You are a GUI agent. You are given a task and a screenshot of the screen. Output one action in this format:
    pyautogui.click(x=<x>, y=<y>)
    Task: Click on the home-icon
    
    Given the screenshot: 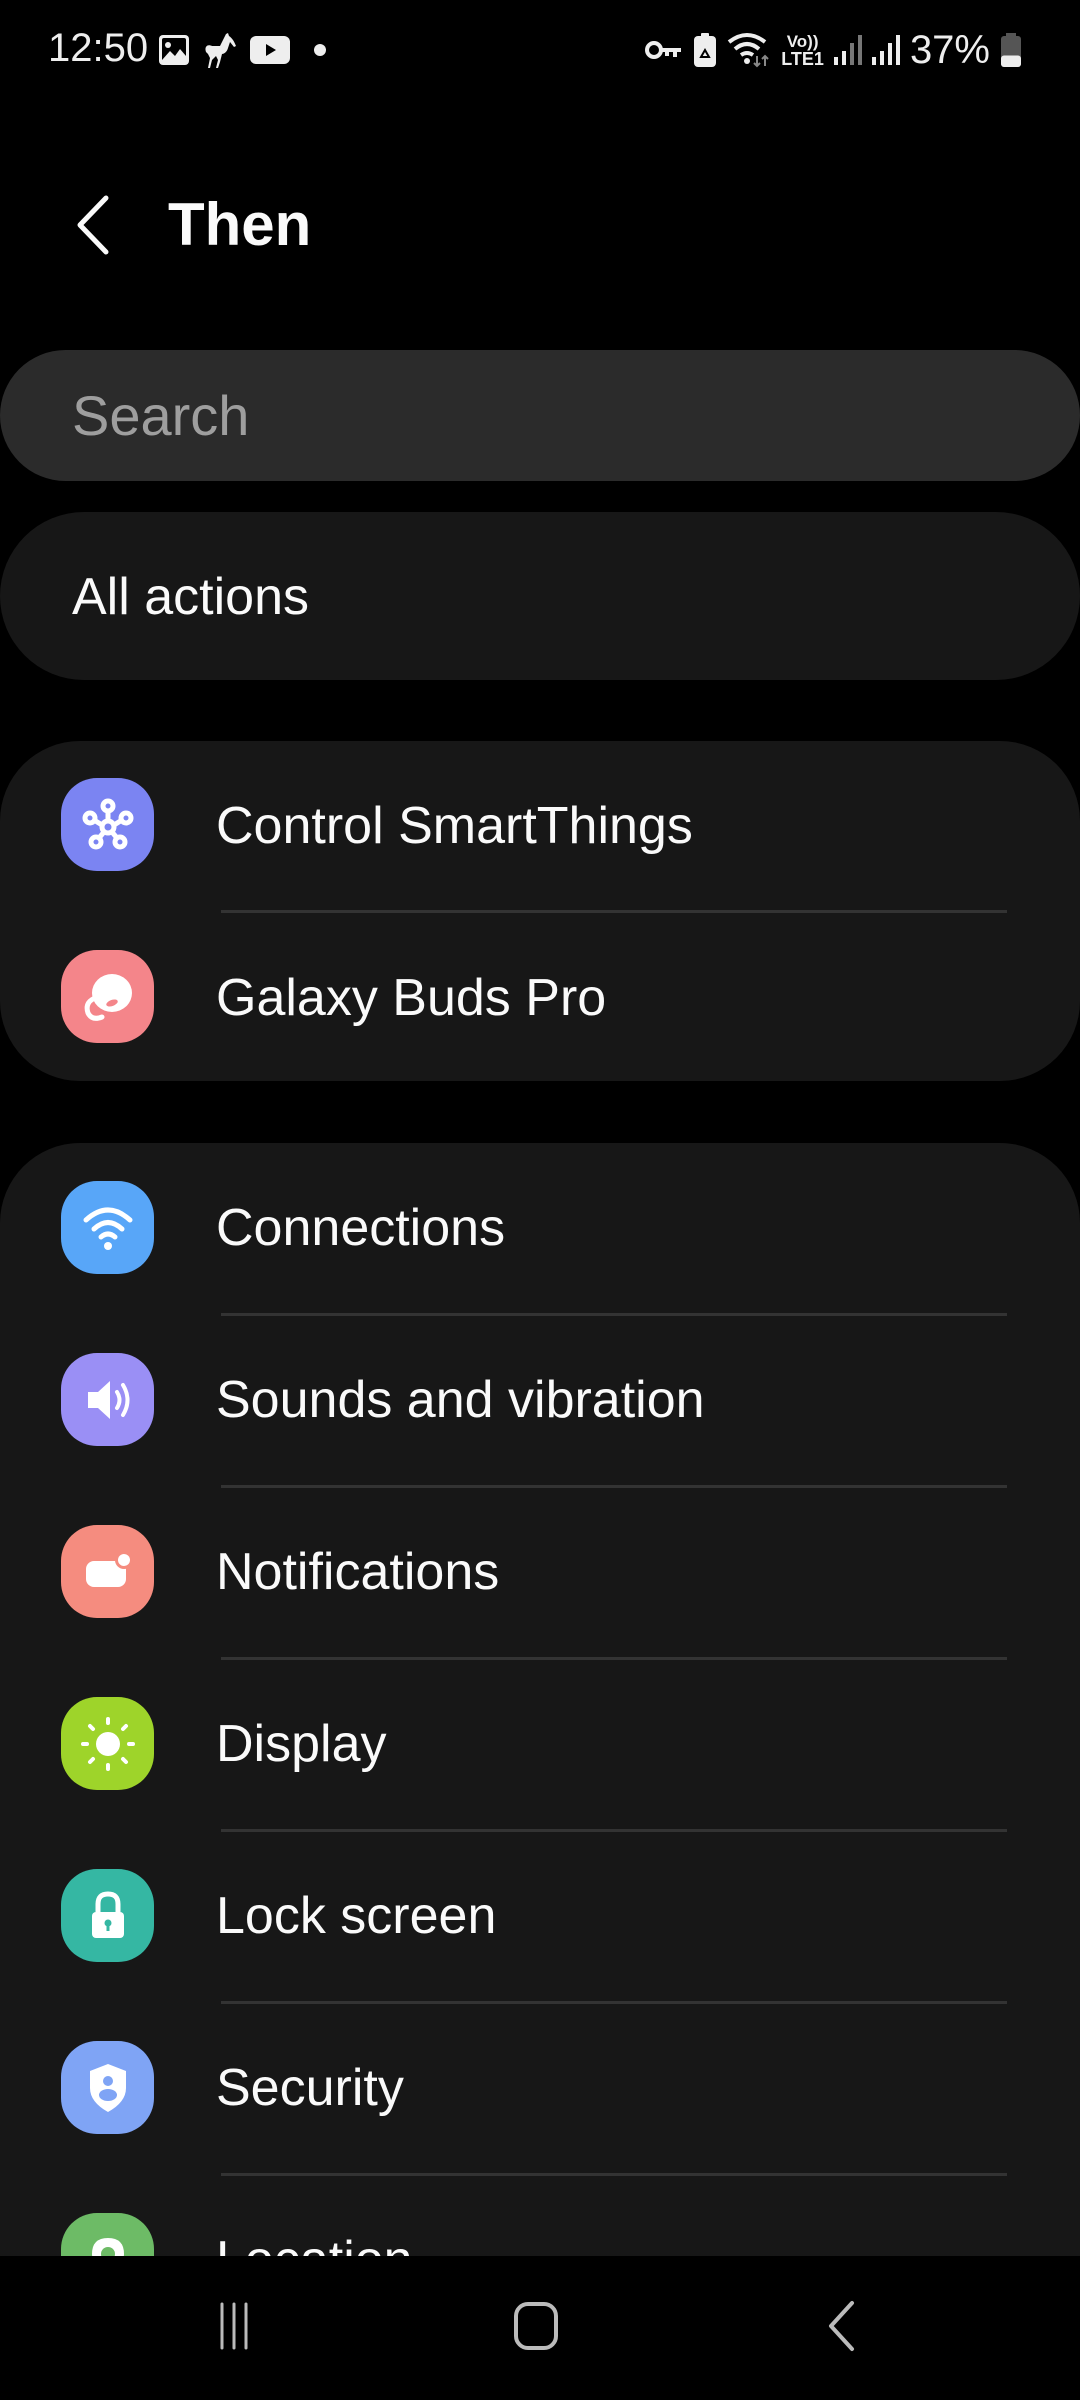 What is the action you would take?
    pyautogui.click(x=536, y=2326)
    